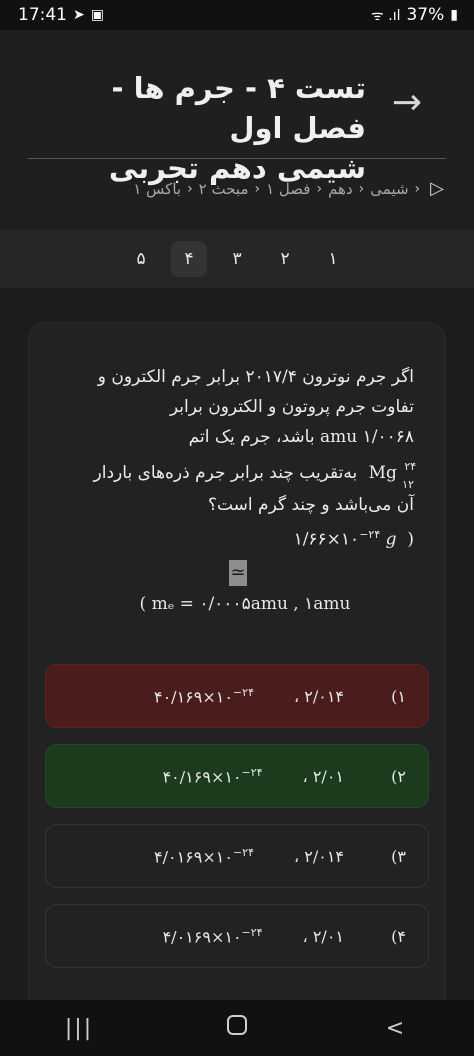  I want to click on title-line-1: تست ۴ - جرم ها - فصل اول, so click(238, 108).